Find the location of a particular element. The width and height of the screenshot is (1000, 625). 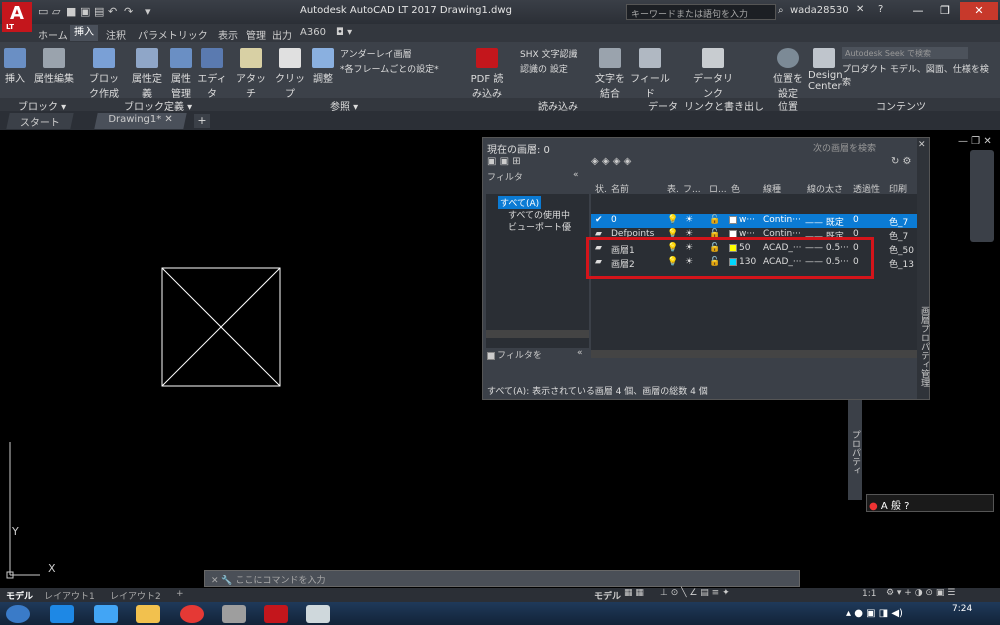

save-icon: ■ is located at coordinates (71, 12).